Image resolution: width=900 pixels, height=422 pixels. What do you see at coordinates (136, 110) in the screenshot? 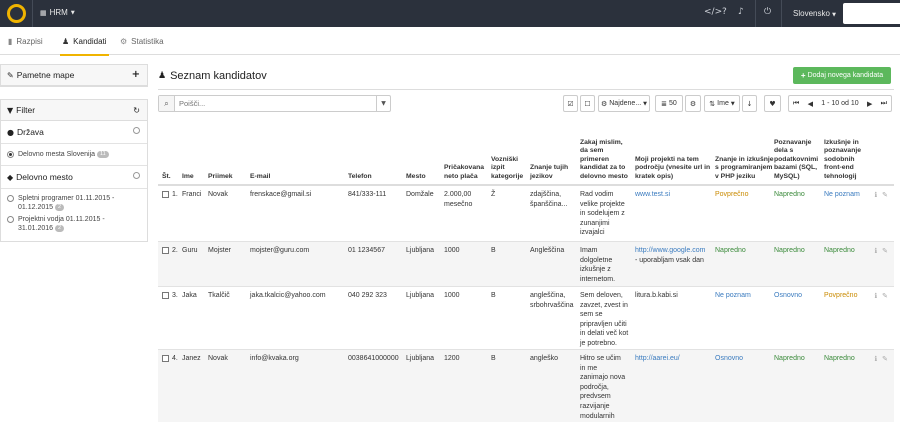
I see `reset-icon: ↻` at bounding box center [136, 110].